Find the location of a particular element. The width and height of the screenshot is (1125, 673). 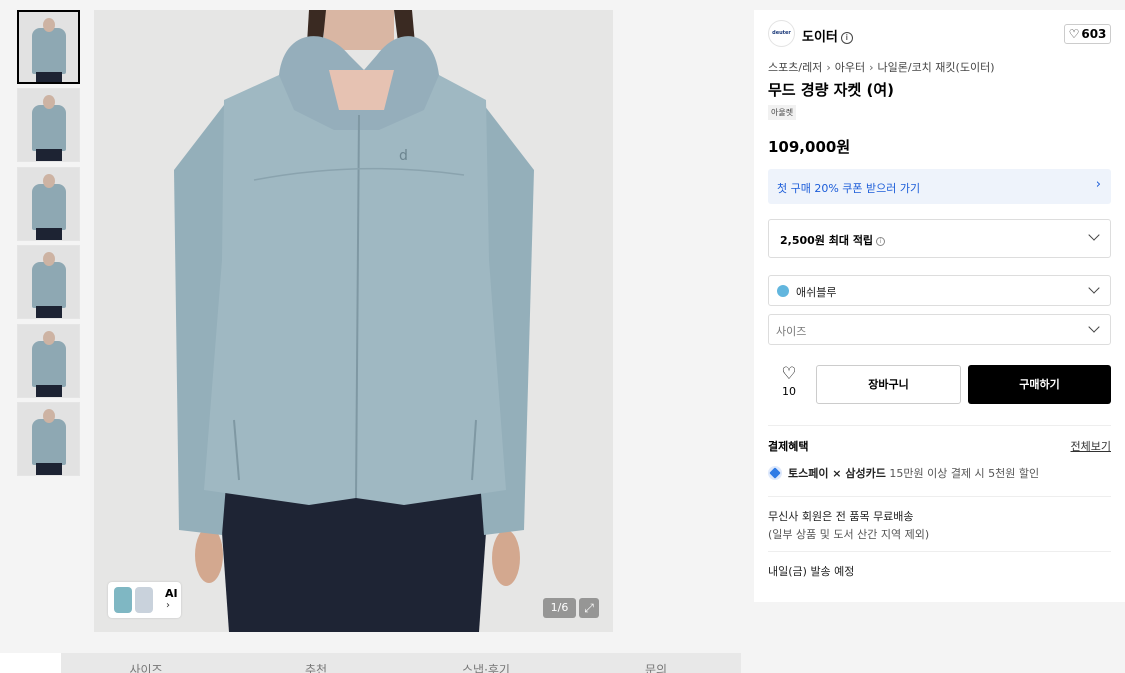

ai-recommend-button: AI › is located at coordinates (144, 600).